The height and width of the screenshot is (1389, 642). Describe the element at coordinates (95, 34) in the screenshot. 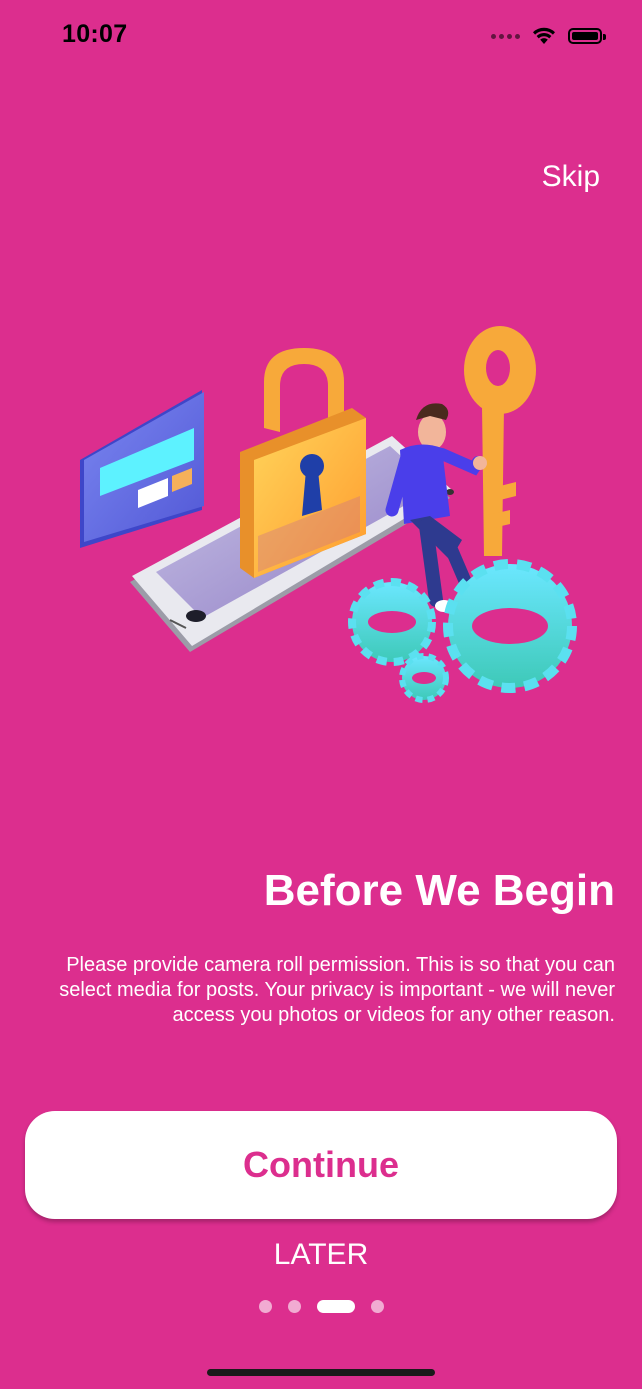

I see `status-time: 10:07` at that location.